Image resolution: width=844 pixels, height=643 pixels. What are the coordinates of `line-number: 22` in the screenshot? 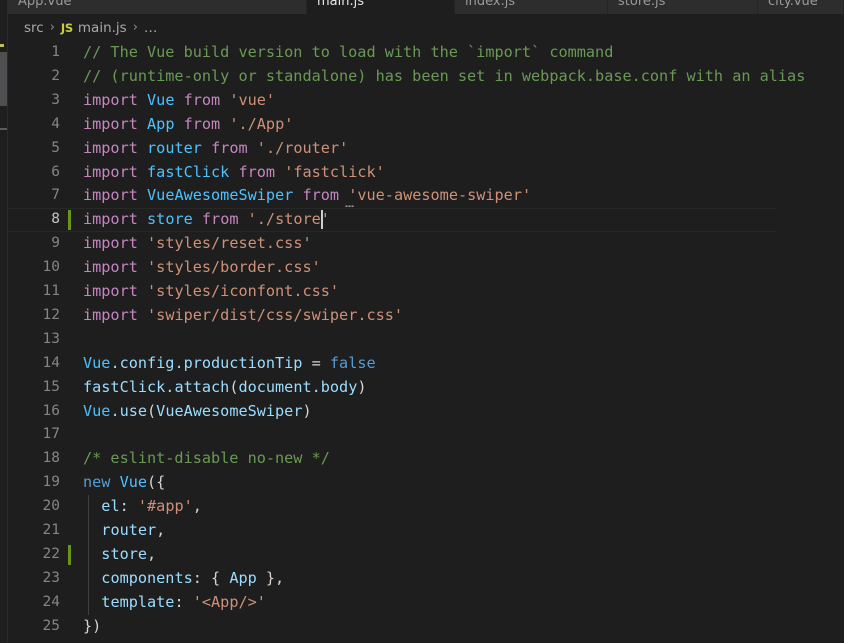 It's located at (51, 553).